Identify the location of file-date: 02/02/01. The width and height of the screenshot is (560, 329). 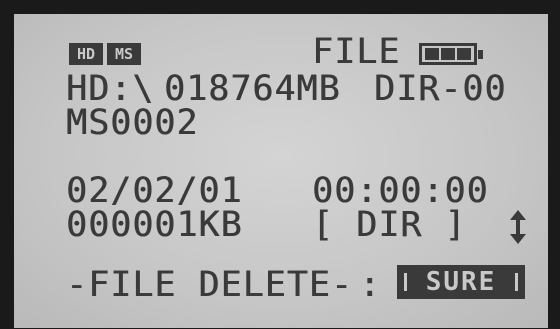
(154, 191).